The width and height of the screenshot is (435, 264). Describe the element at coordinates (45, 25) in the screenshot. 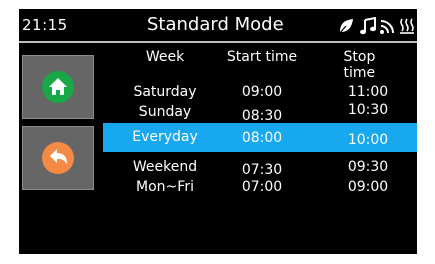

I see `clock: 21:15` at that location.